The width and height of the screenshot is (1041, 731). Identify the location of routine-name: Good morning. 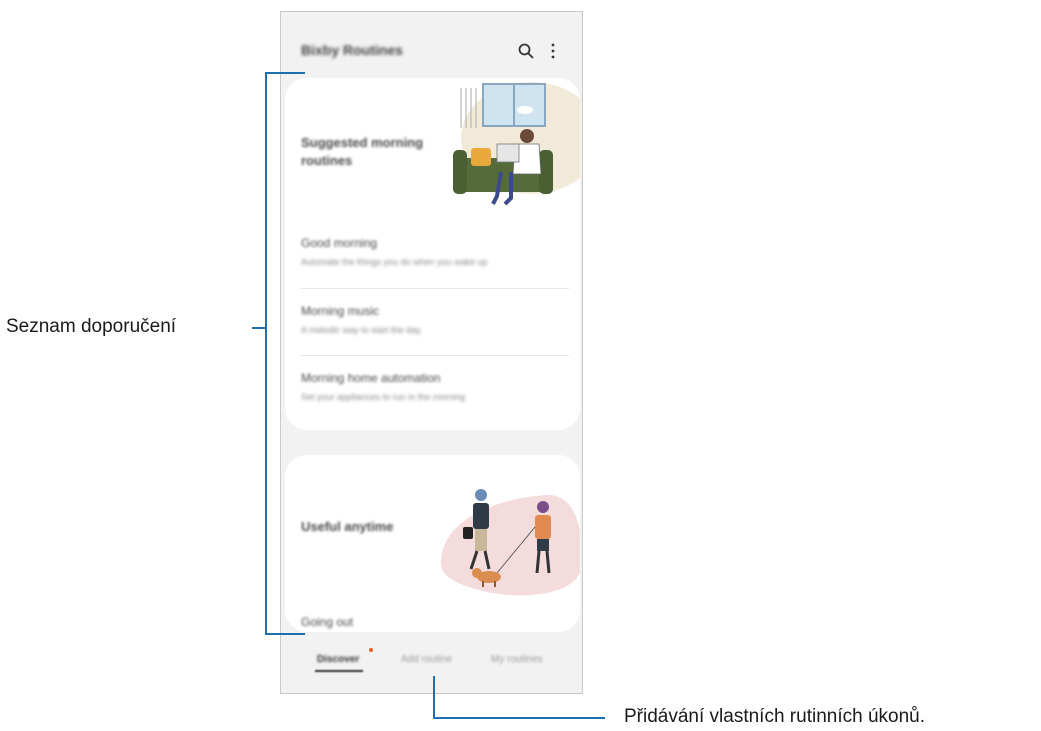
(339, 243).